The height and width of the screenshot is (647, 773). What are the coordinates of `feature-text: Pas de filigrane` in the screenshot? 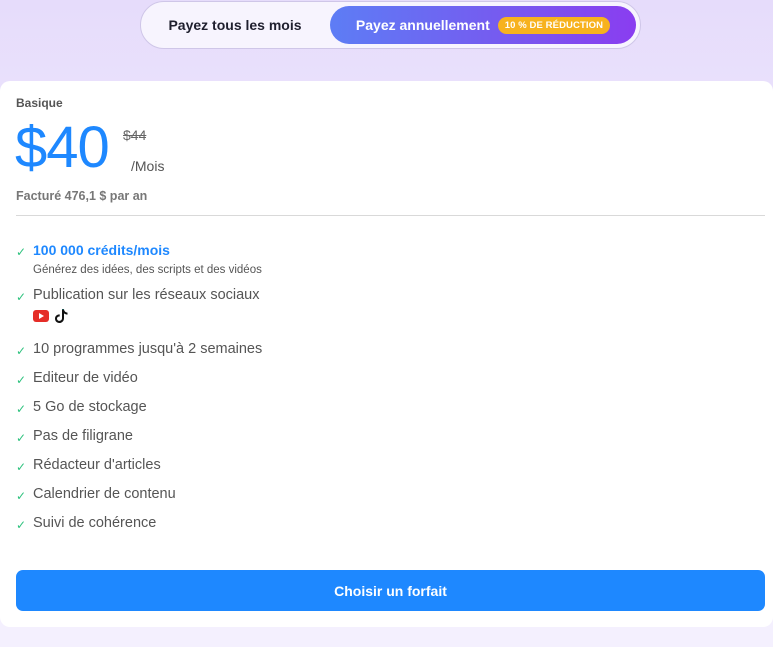 It's located at (83, 436).